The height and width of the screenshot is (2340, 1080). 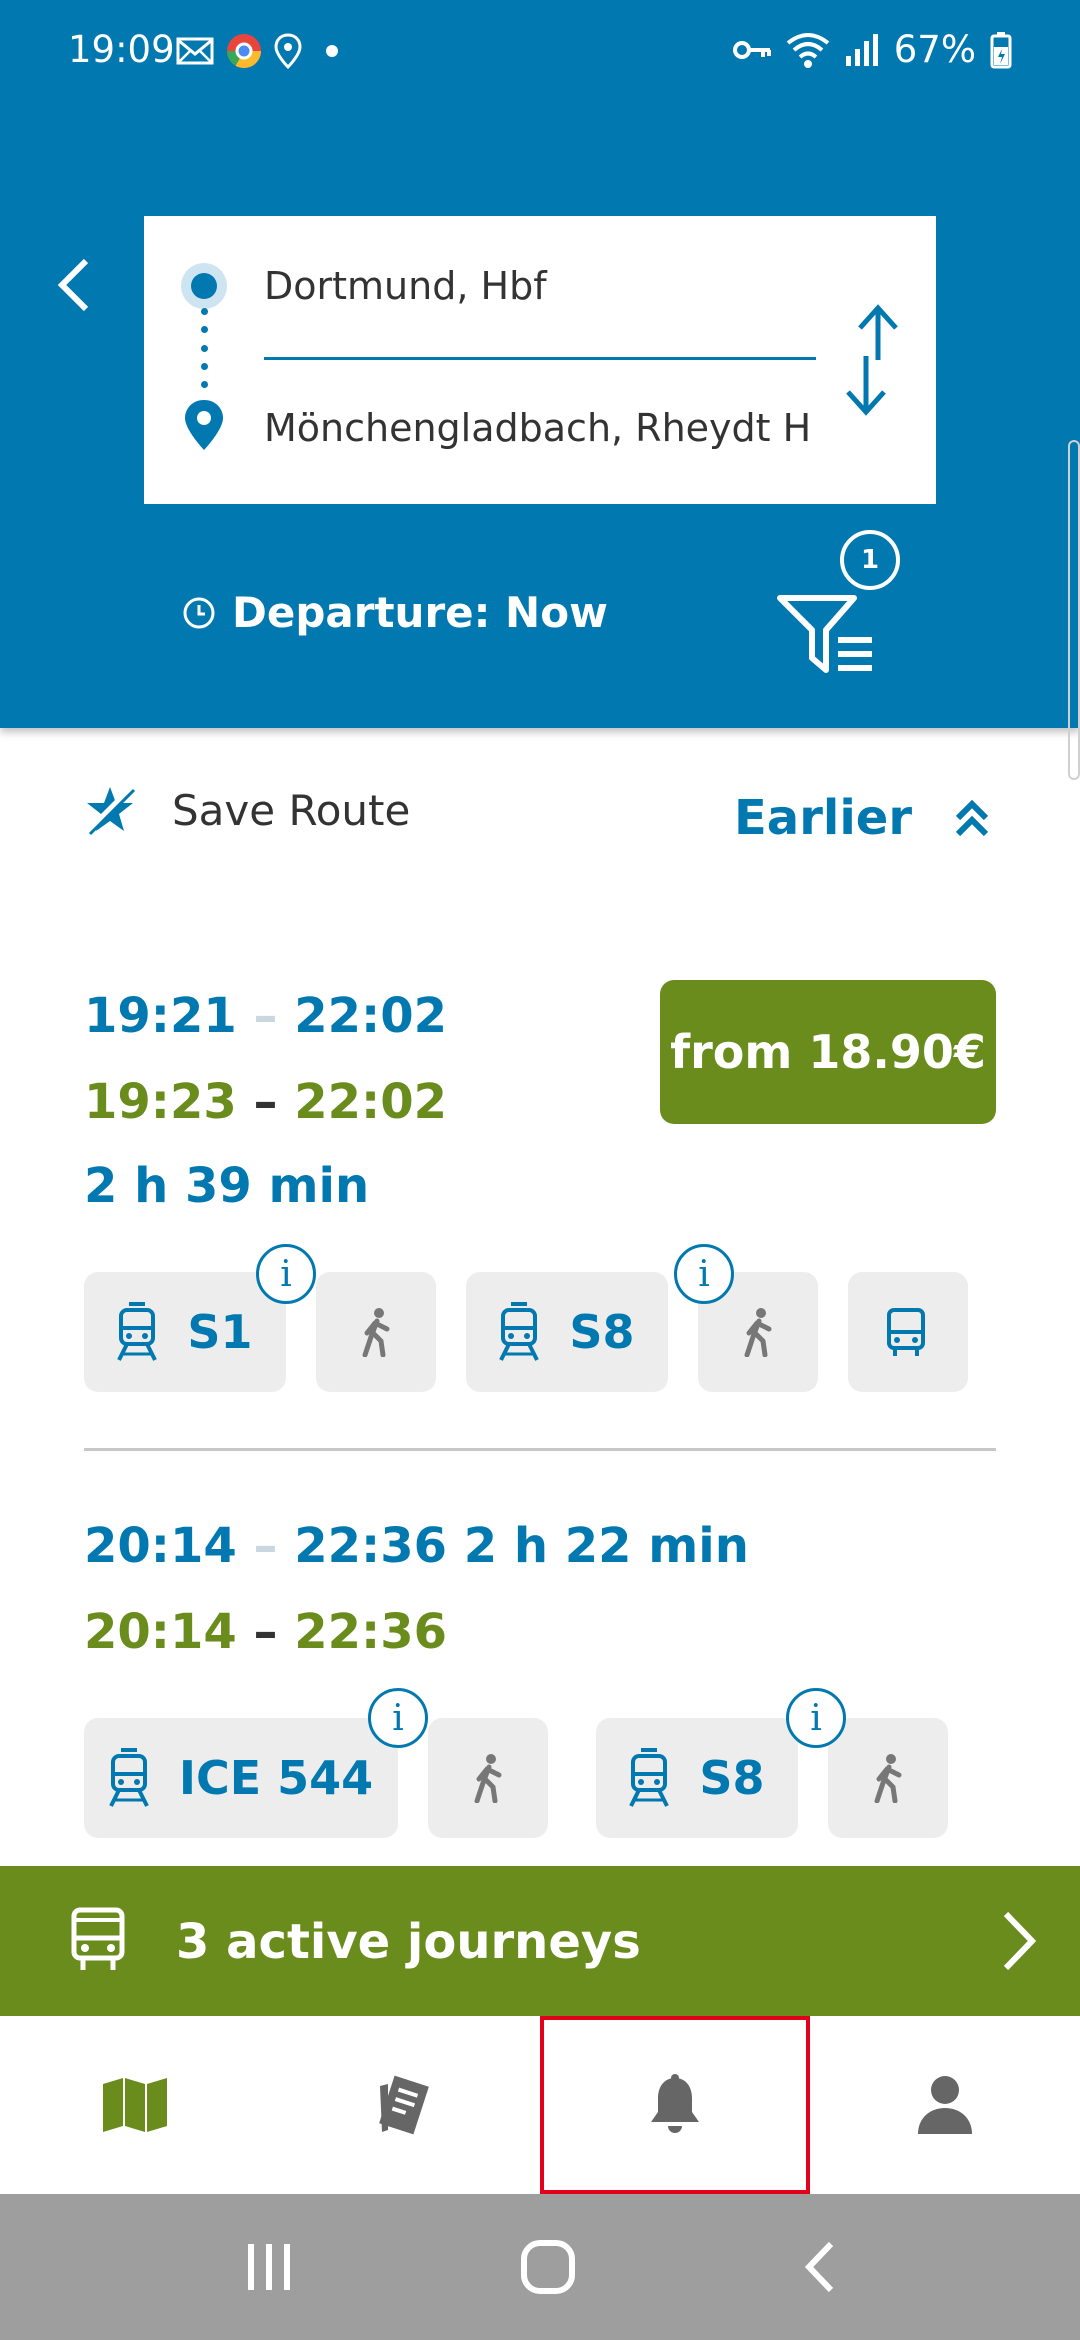 I want to click on departure-selector: Departure: Now, so click(x=395, y=612).